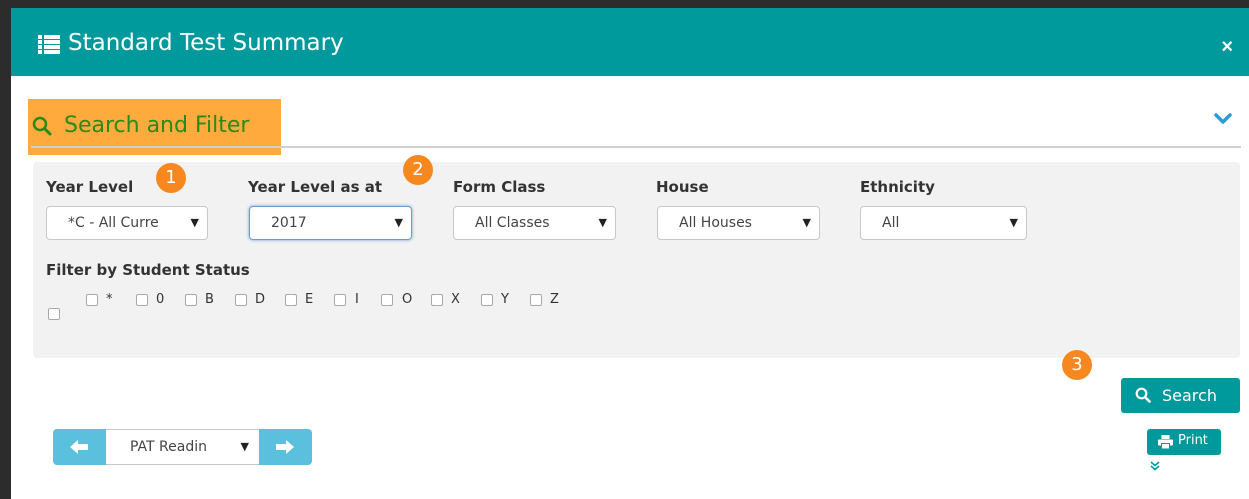 The height and width of the screenshot is (499, 1249). Describe the element at coordinates (148, 270) in the screenshot. I see `student-status-label: Filter by Student Status` at that location.